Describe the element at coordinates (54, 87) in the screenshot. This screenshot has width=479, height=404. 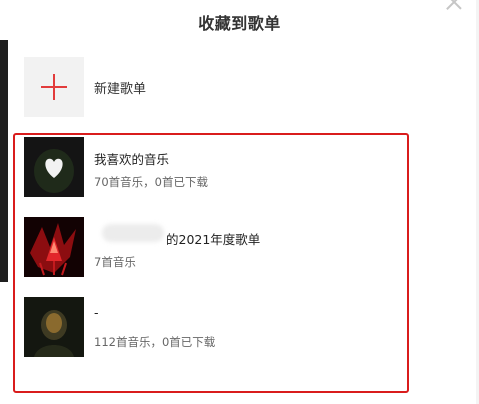
I see `plus-icon` at that location.